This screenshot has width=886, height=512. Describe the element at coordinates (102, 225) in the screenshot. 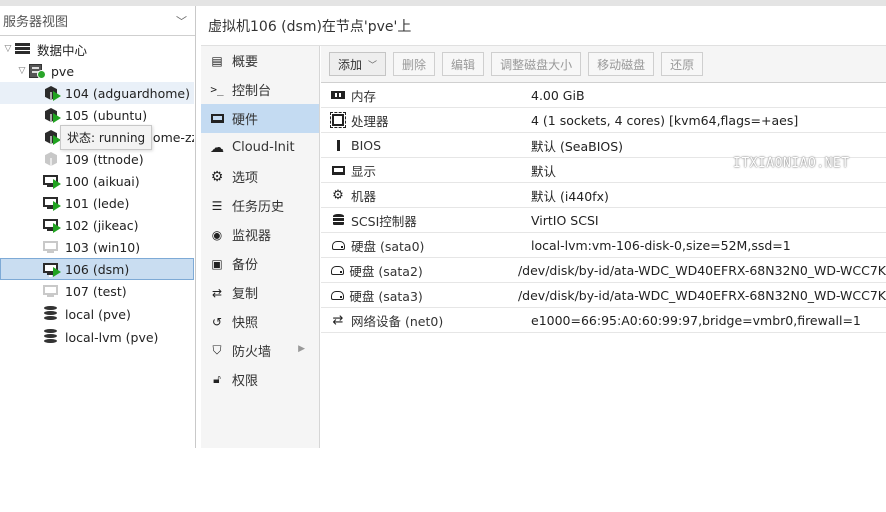

I see `tree-item-label: 102 (jikeac)` at that location.